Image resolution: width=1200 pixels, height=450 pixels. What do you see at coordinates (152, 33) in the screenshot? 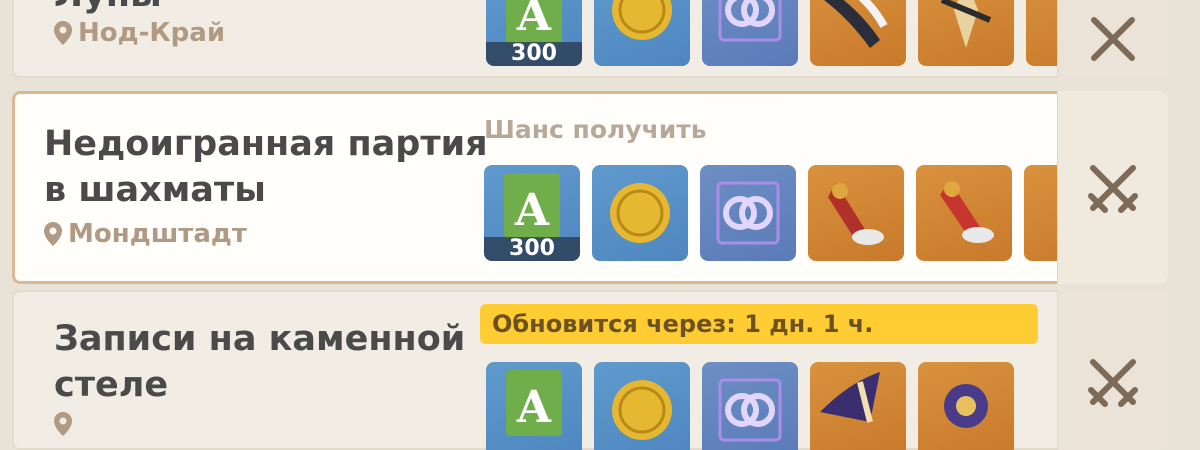
I see `region-name: Нод-Край` at bounding box center [152, 33].